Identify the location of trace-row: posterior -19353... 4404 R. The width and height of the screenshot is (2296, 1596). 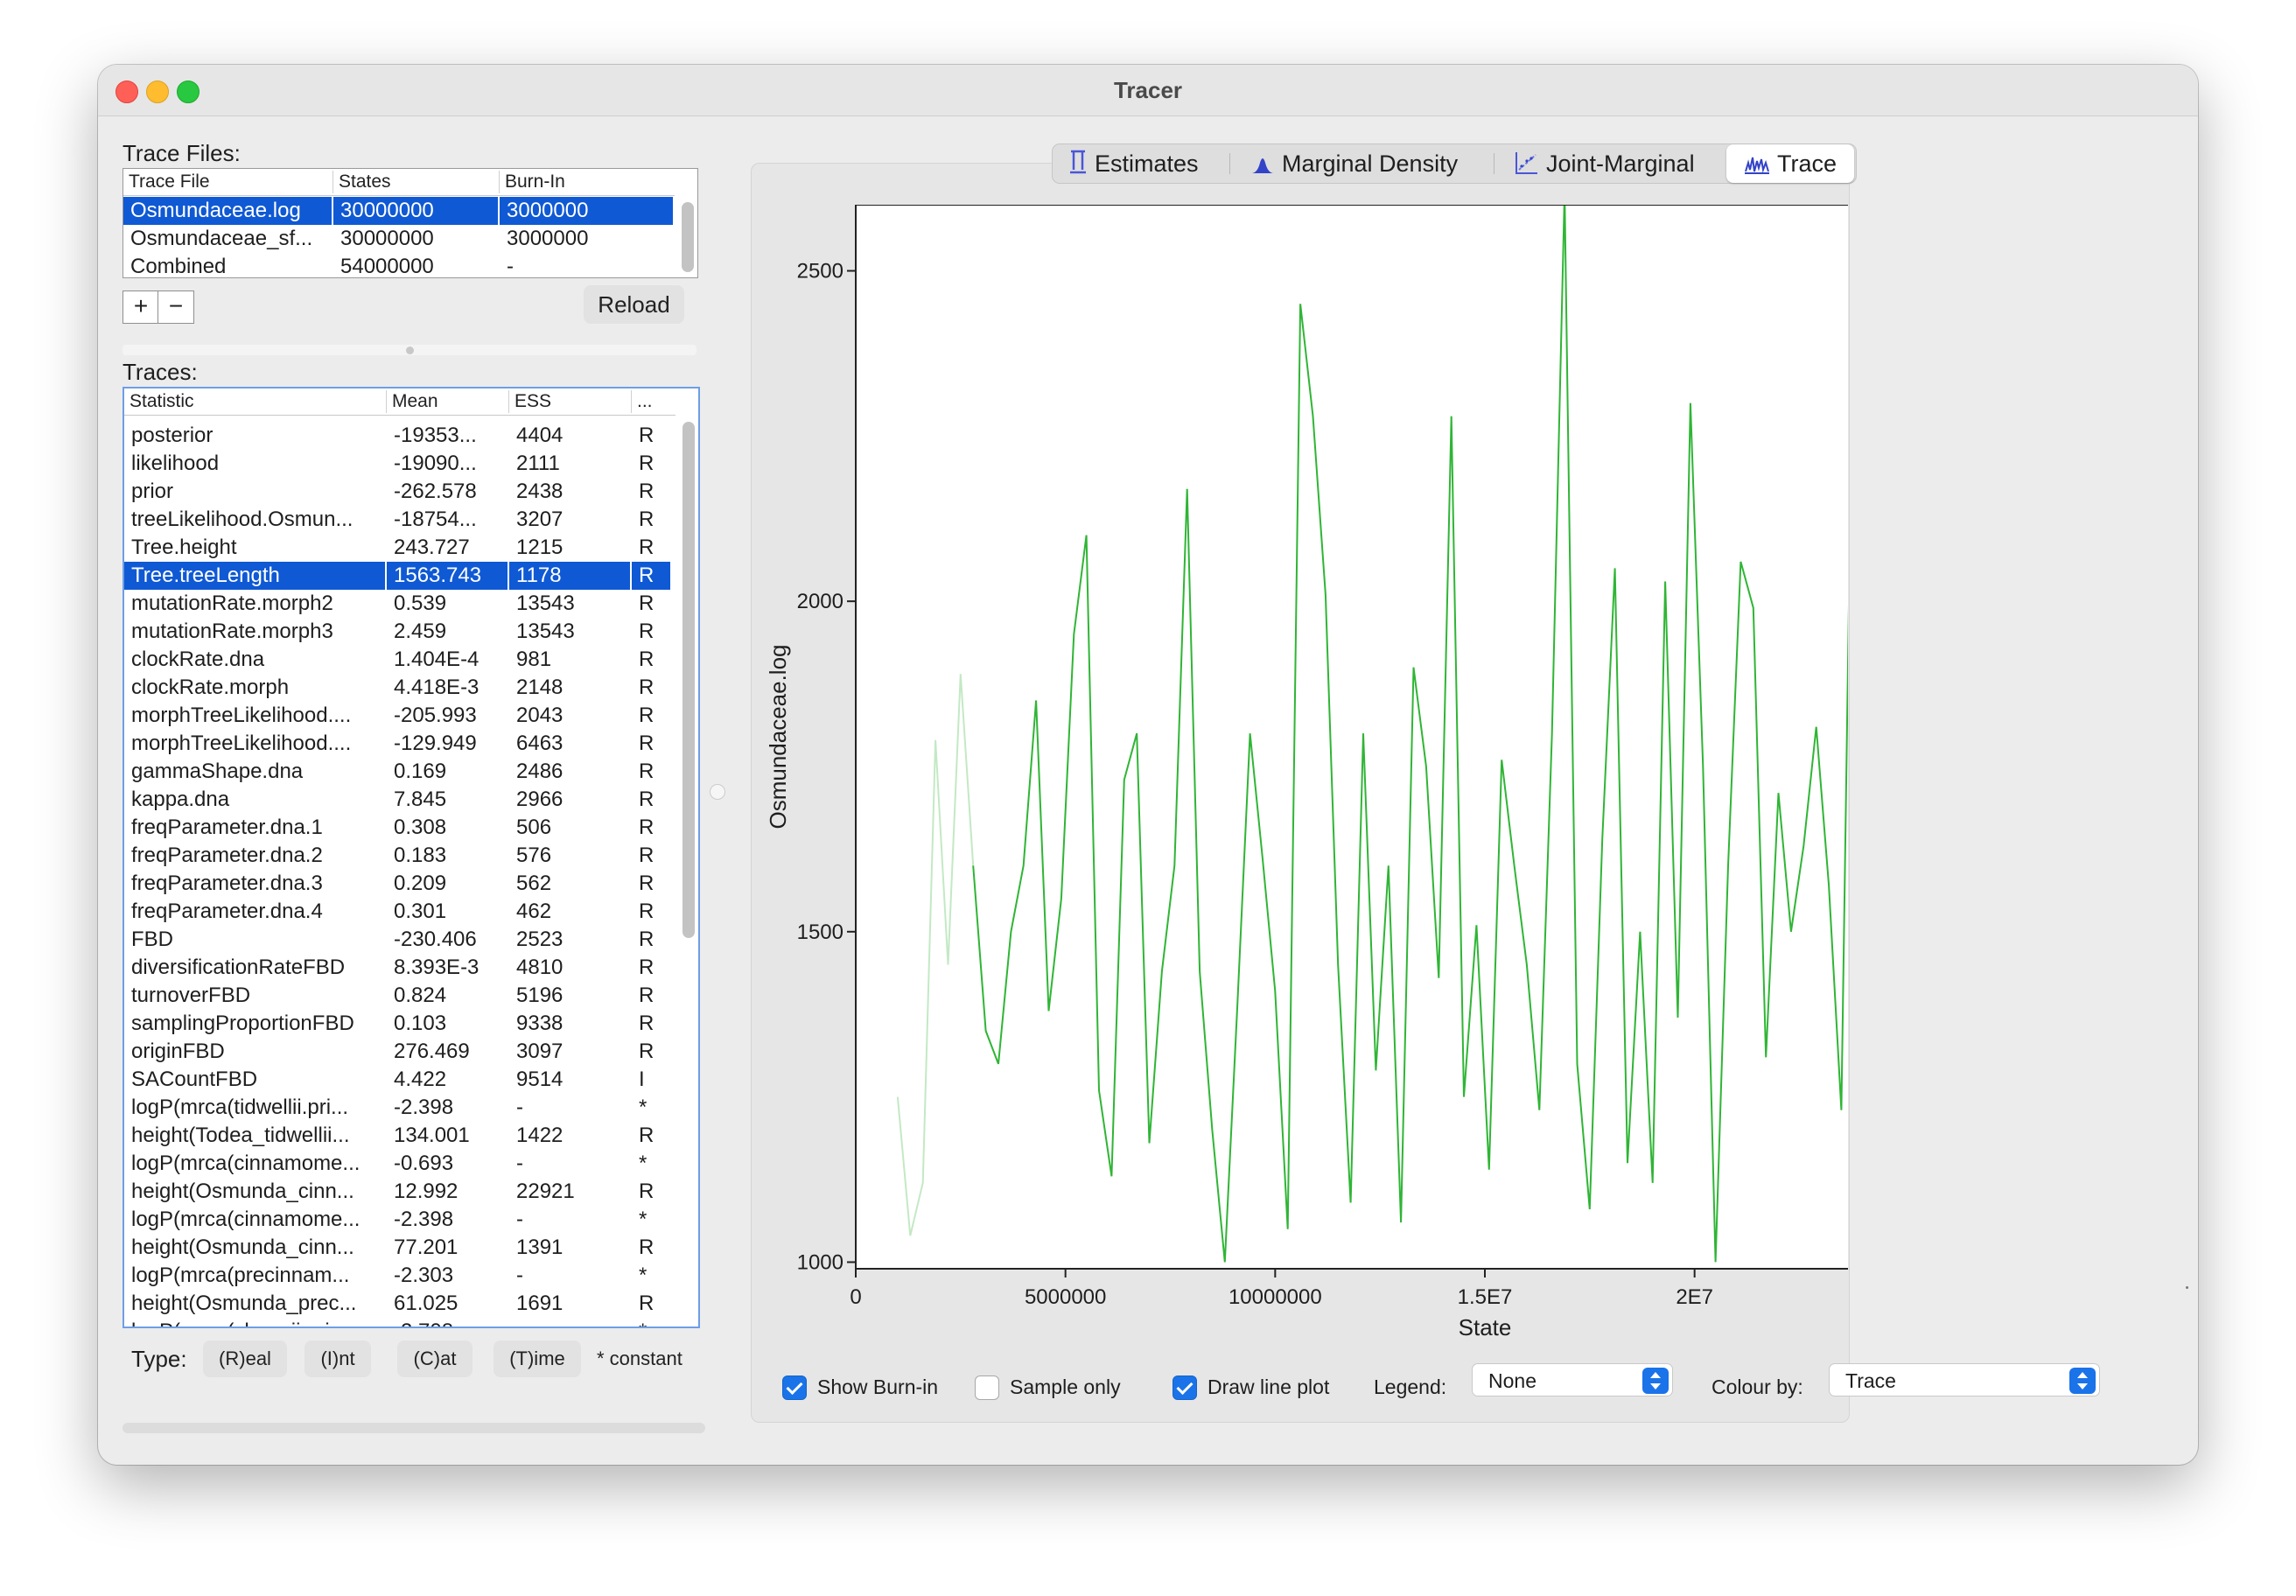
(400, 436).